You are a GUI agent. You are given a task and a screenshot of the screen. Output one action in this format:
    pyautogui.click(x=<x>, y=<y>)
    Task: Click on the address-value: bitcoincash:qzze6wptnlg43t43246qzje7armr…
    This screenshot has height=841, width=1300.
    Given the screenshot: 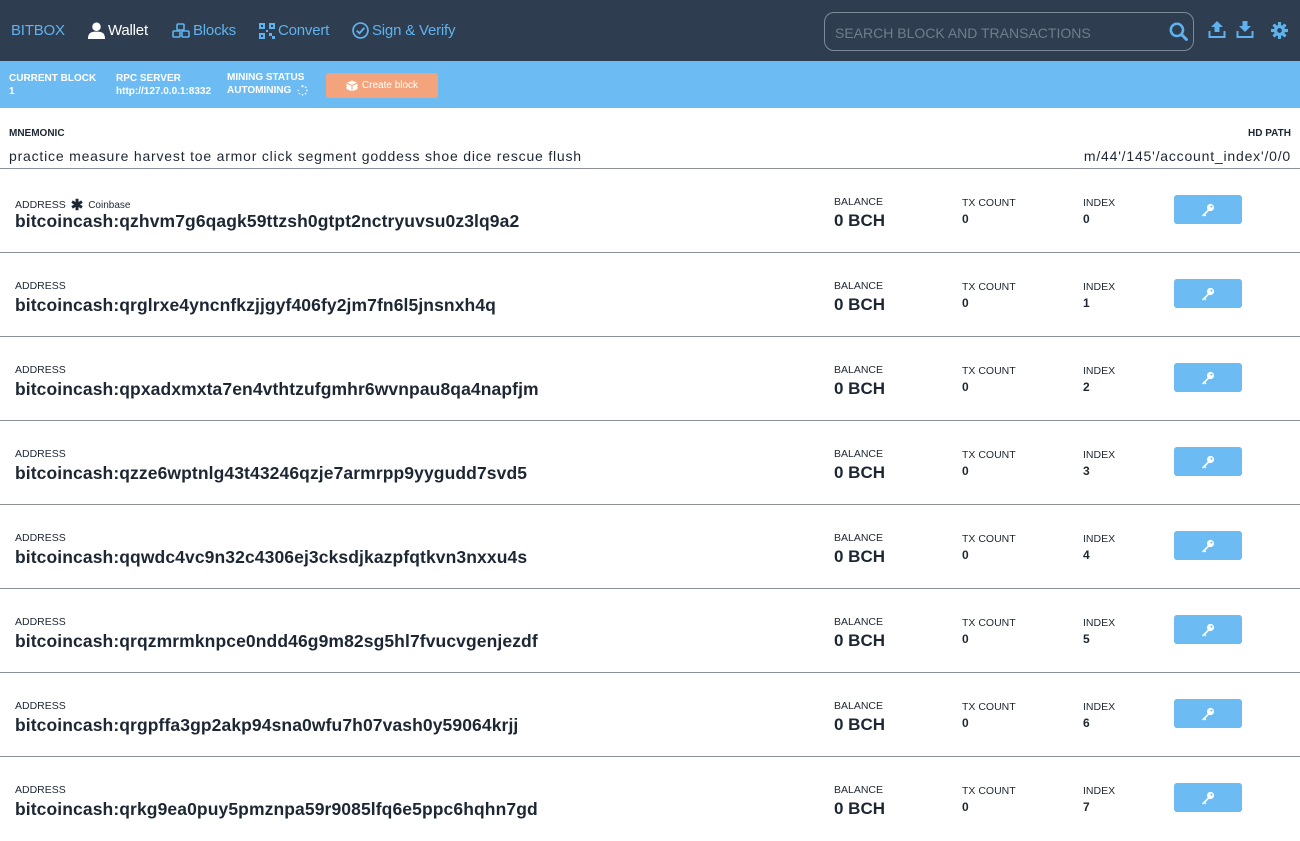 What is the action you would take?
    pyautogui.click(x=271, y=473)
    